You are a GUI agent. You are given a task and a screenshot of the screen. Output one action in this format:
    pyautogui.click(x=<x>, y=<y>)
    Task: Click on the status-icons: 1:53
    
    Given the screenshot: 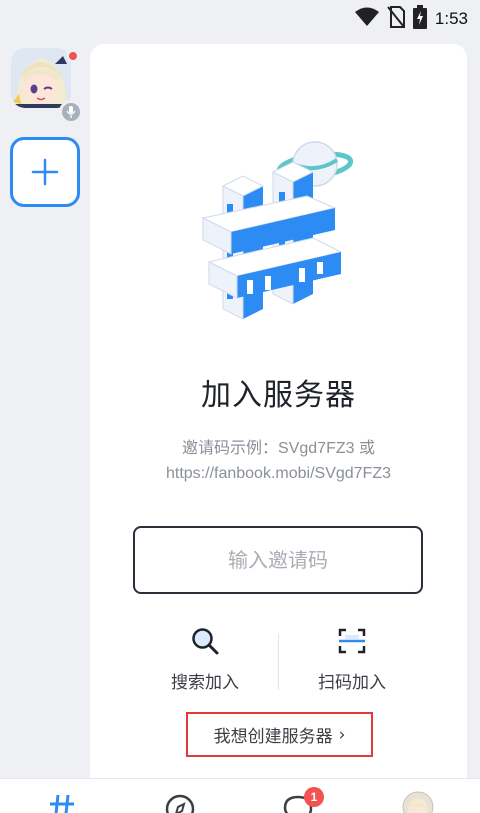 What is the action you would take?
    pyautogui.click(x=411, y=19)
    